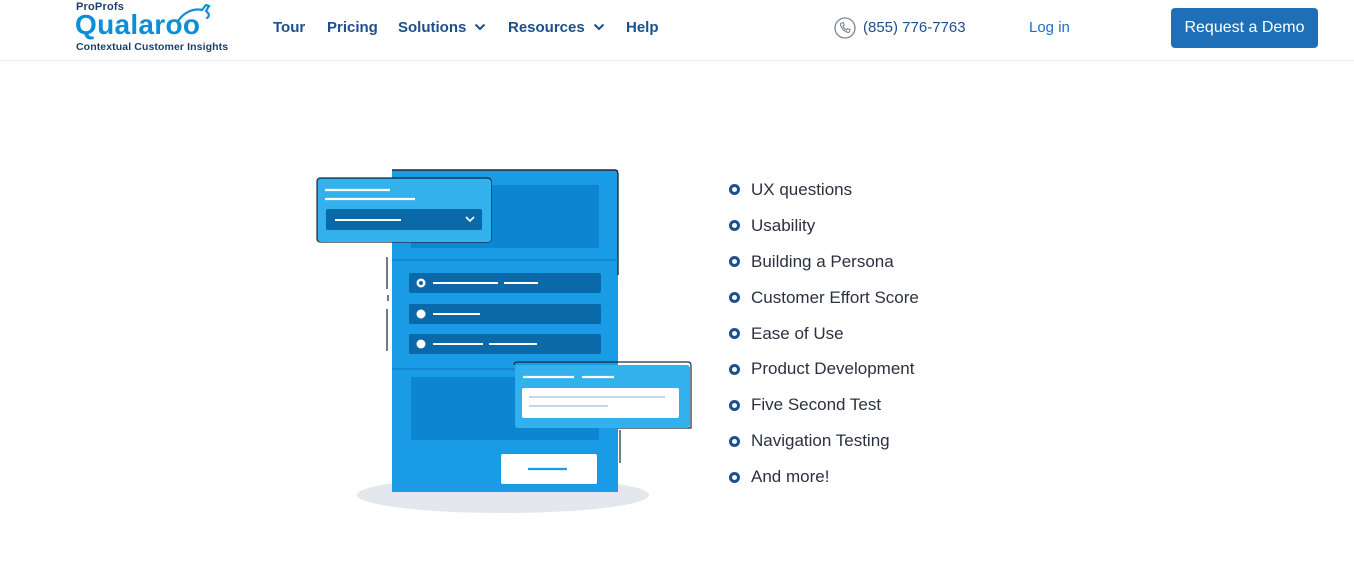 This screenshot has width=1354, height=570. Describe the element at coordinates (802, 189) in the screenshot. I see `feature-label: UX questions` at that location.